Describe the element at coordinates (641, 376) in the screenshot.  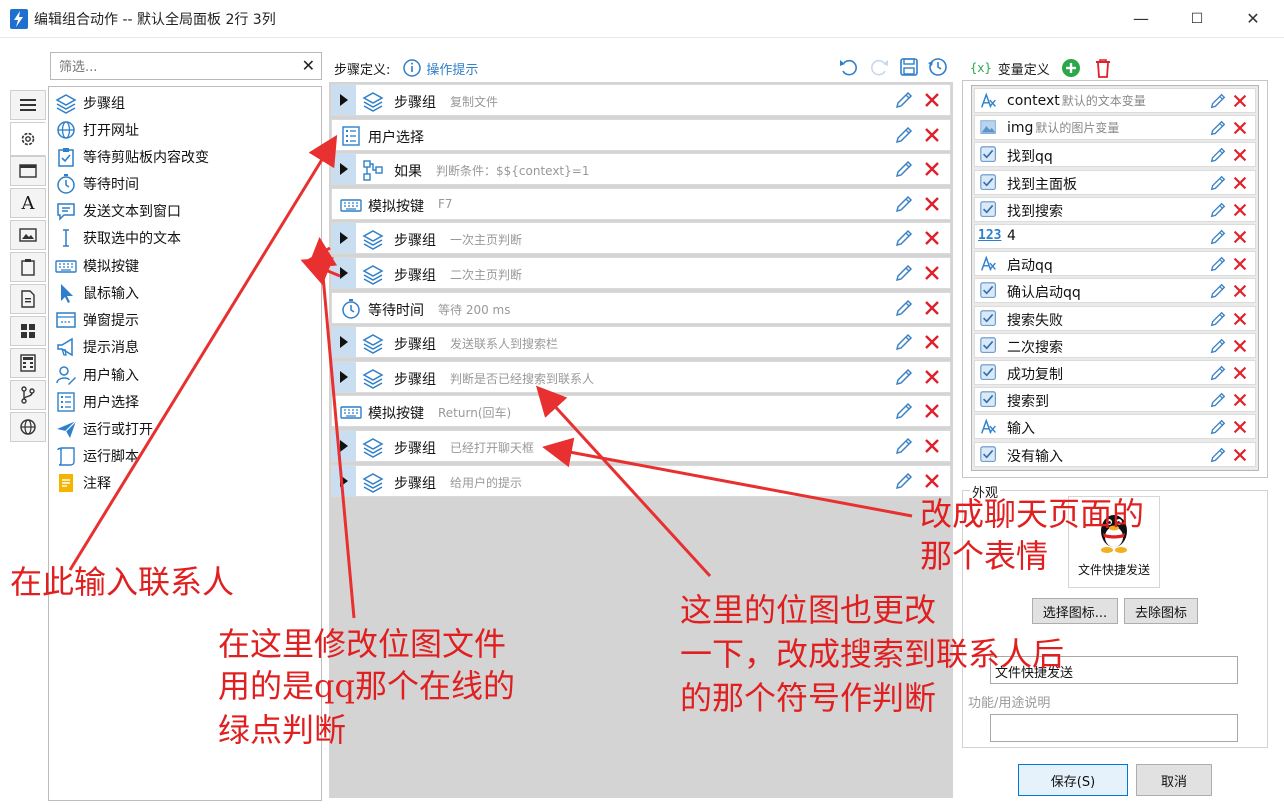
I see `step-row: 步骤组 判断是否已经搜索到联系人` at that location.